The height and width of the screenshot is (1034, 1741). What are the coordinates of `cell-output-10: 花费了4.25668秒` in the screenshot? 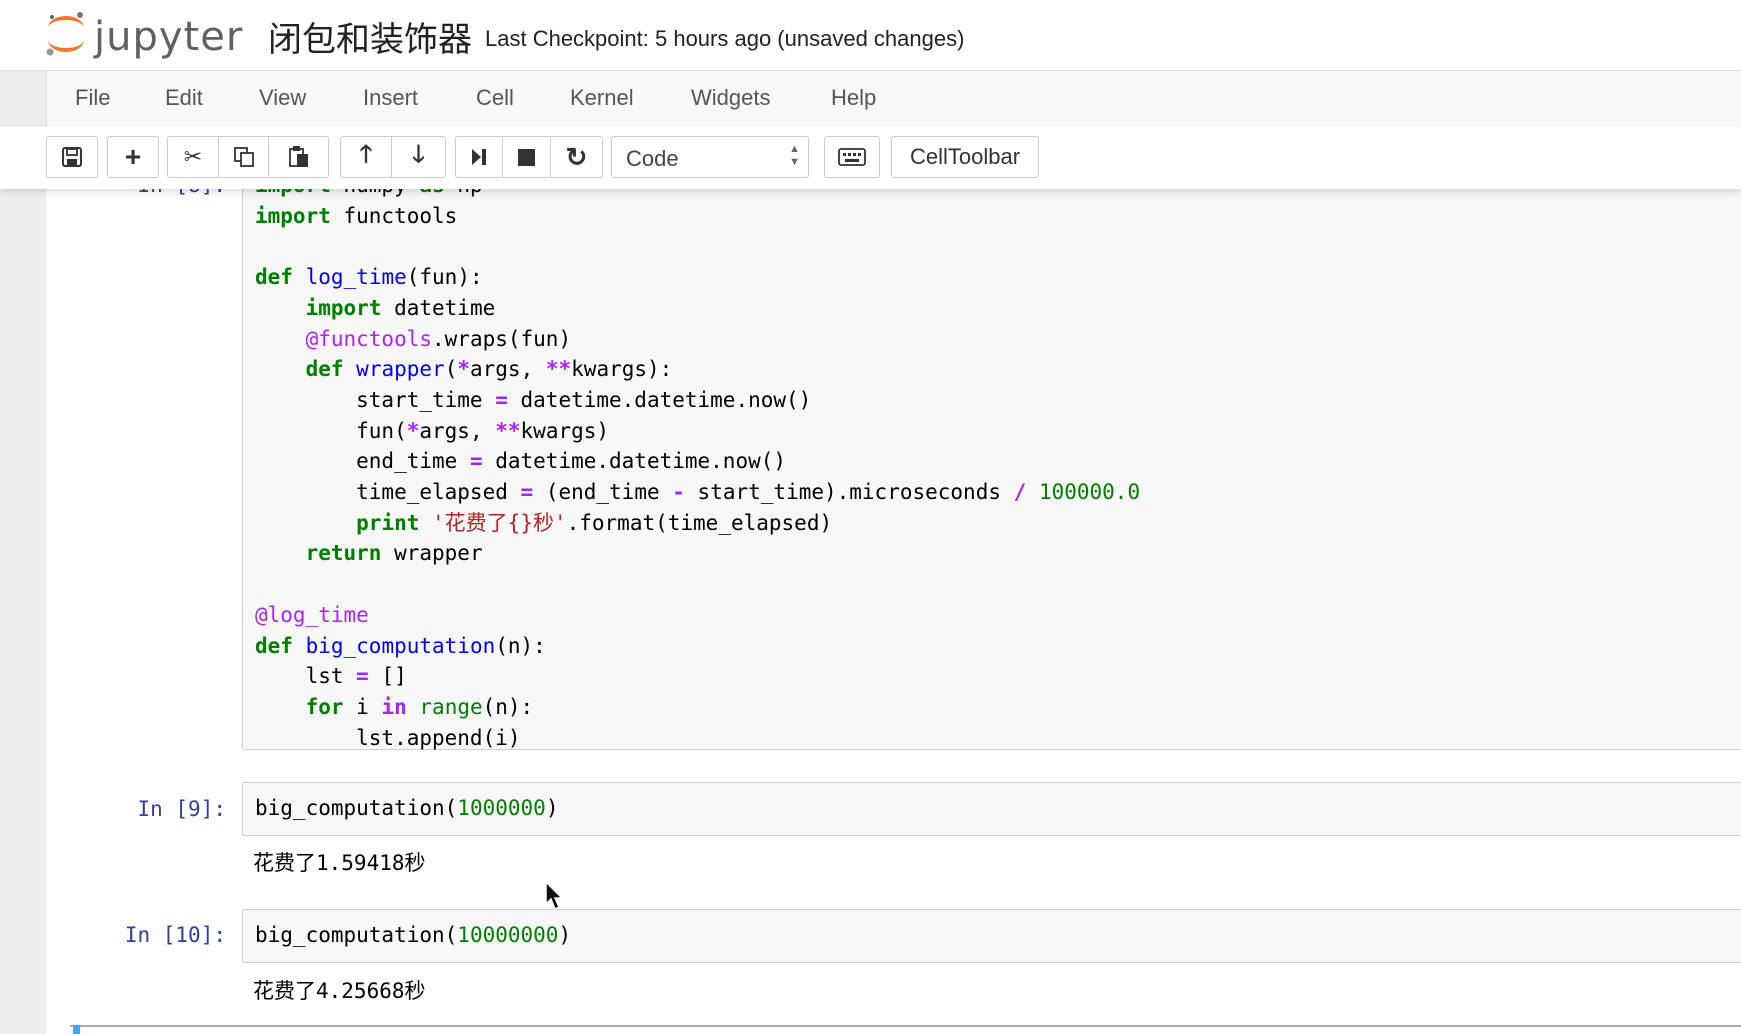 It's located at (339, 991).